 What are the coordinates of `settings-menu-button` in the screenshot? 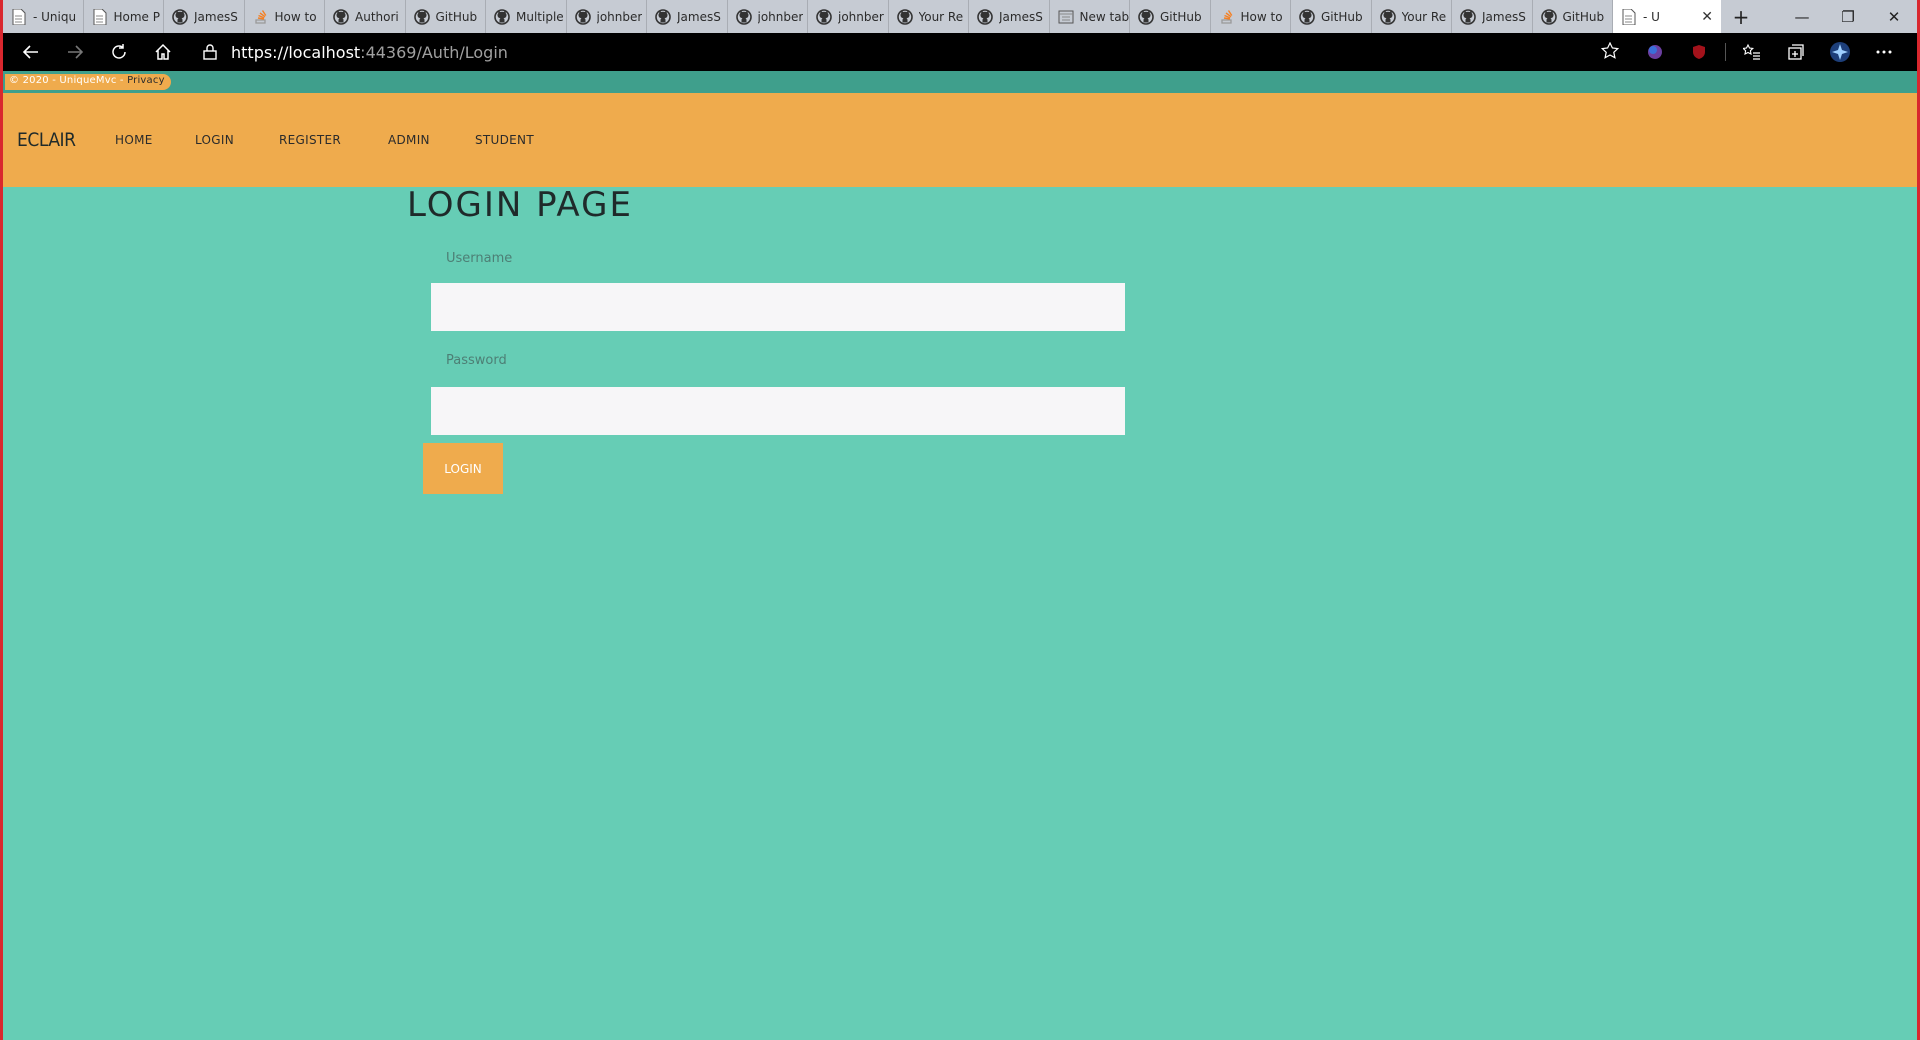 It's located at (1884, 52).